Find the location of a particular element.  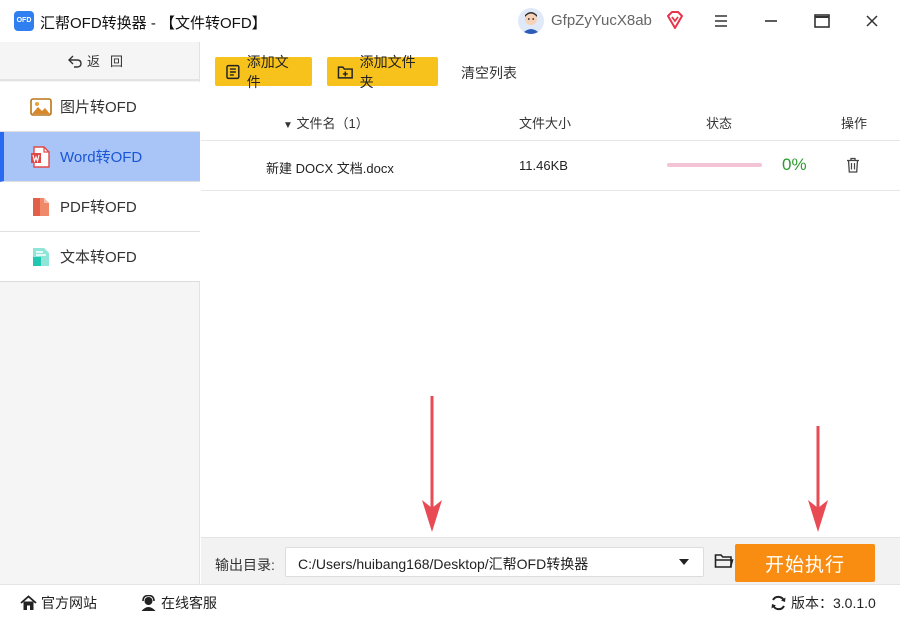

nav-list: 图片转OFD Word转OFD PDF转OFD 文本转OFD is located at coordinates (100, 182).